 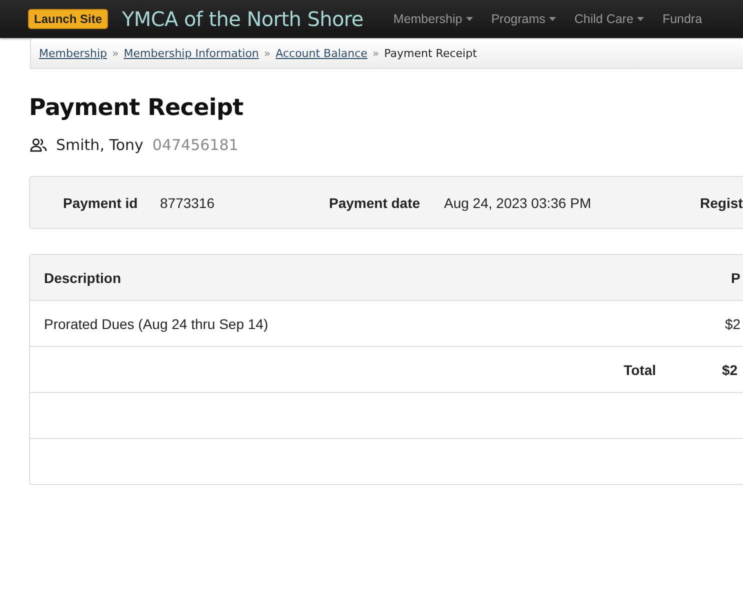 What do you see at coordinates (243, 19) in the screenshot?
I see `site-title: YMCA of the North Shore` at bounding box center [243, 19].